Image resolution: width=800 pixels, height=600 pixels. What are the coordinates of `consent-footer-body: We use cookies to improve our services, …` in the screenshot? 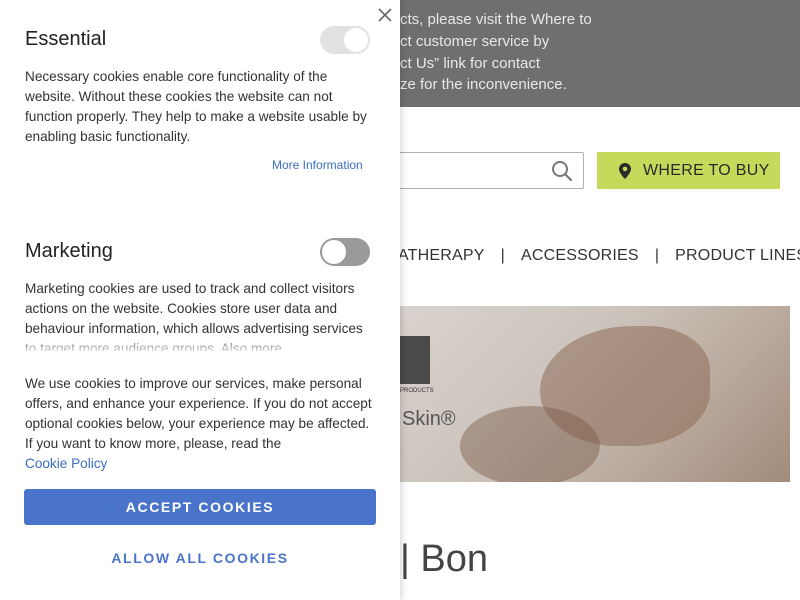 It's located at (198, 413).